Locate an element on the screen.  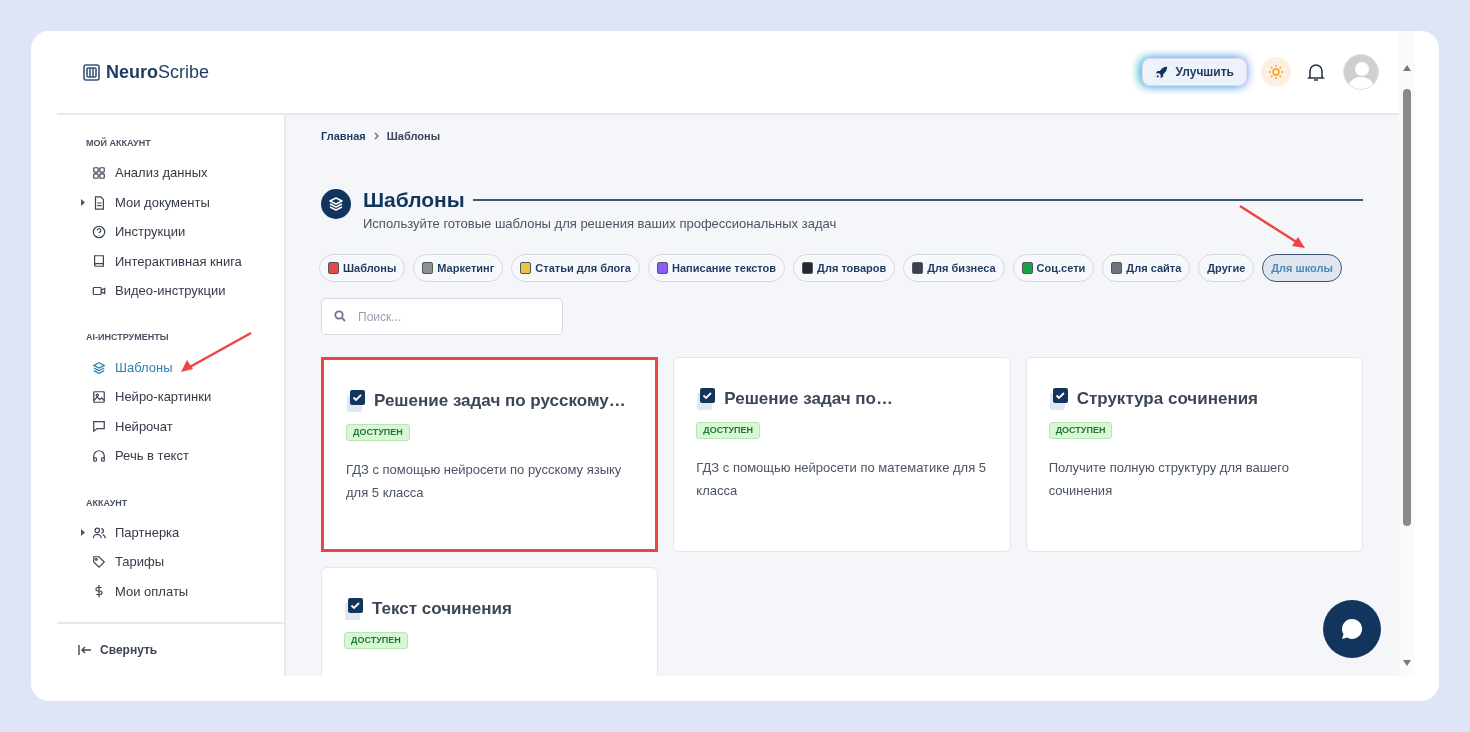
users-icon is located at coordinates (99, 532).